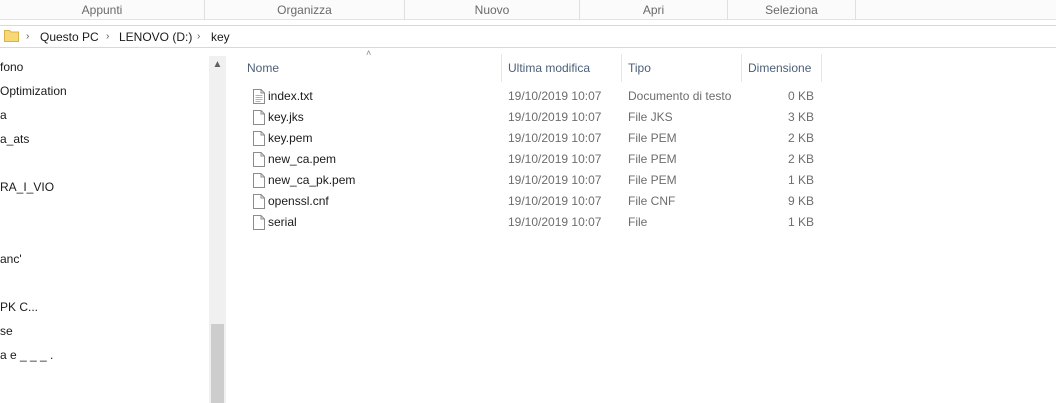  What do you see at coordinates (11, 67) in the screenshot?
I see `nav-item: fono` at bounding box center [11, 67].